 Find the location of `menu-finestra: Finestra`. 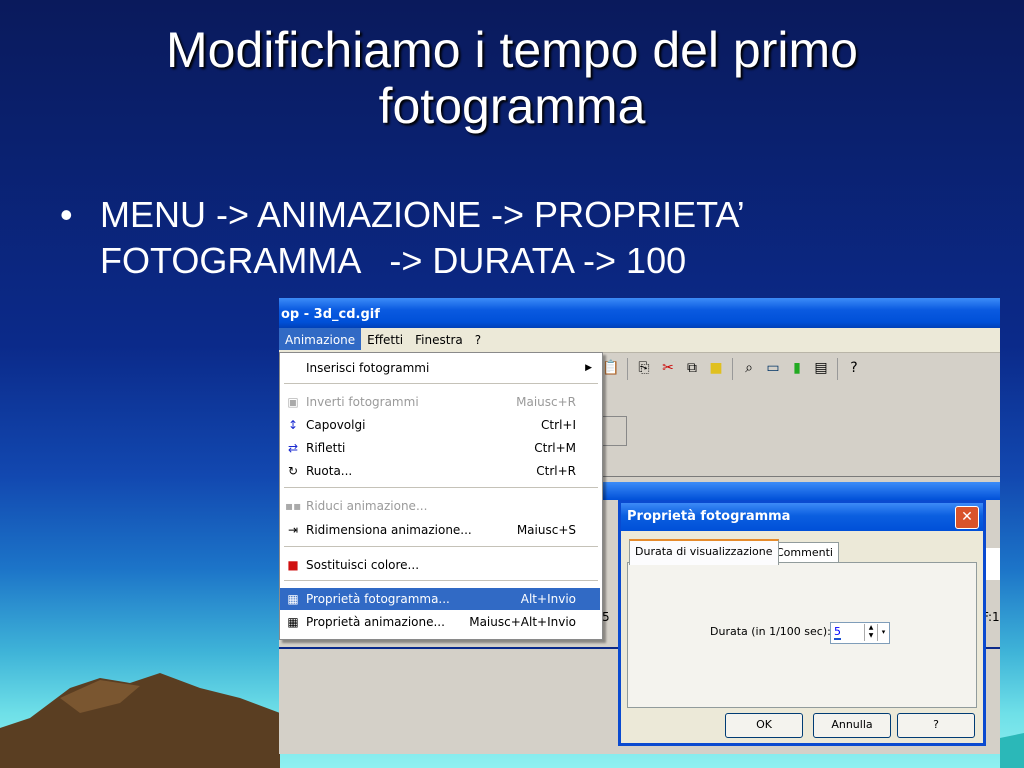

menu-finestra: Finestra is located at coordinates (439, 339).